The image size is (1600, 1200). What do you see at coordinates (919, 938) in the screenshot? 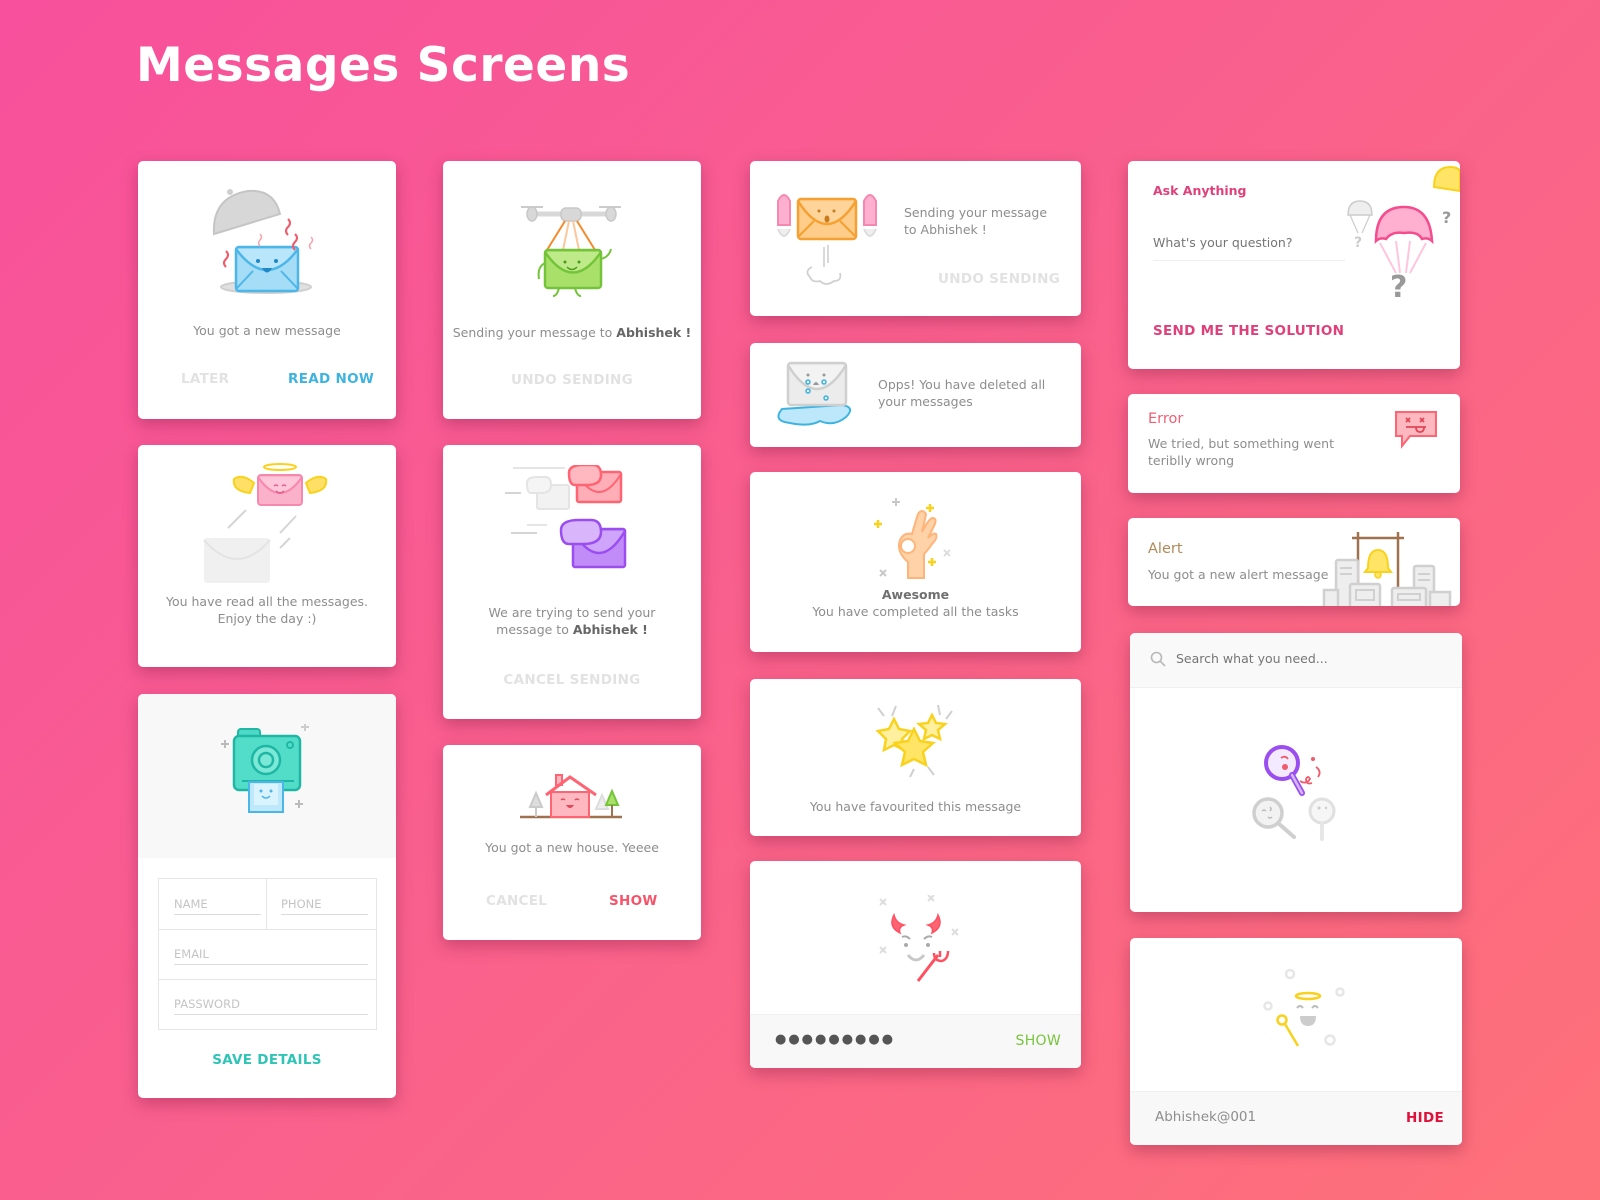
I see `devil-face-icon` at bounding box center [919, 938].